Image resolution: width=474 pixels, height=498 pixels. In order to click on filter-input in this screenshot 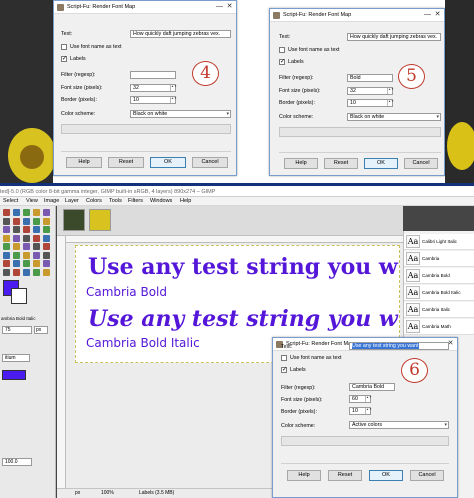, I will do `click(153, 75)`.